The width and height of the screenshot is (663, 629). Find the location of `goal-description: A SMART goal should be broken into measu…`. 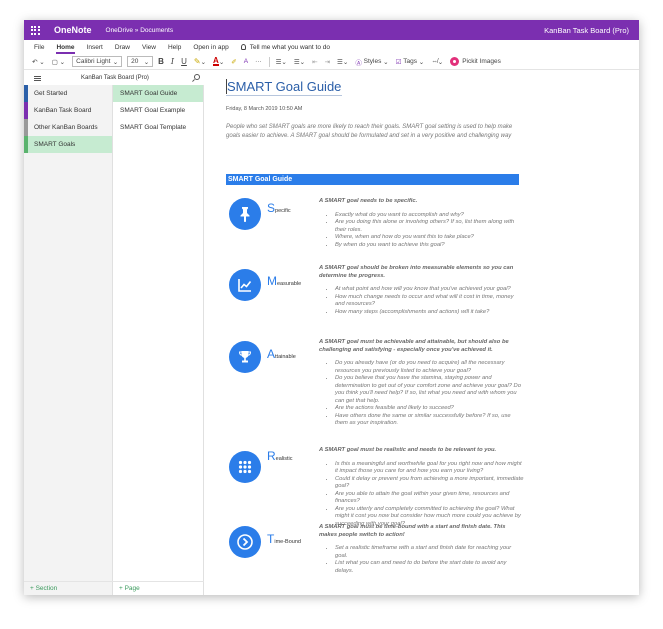

goal-description: A SMART goal should be broken into measu… is located at coordinates (421, 290).